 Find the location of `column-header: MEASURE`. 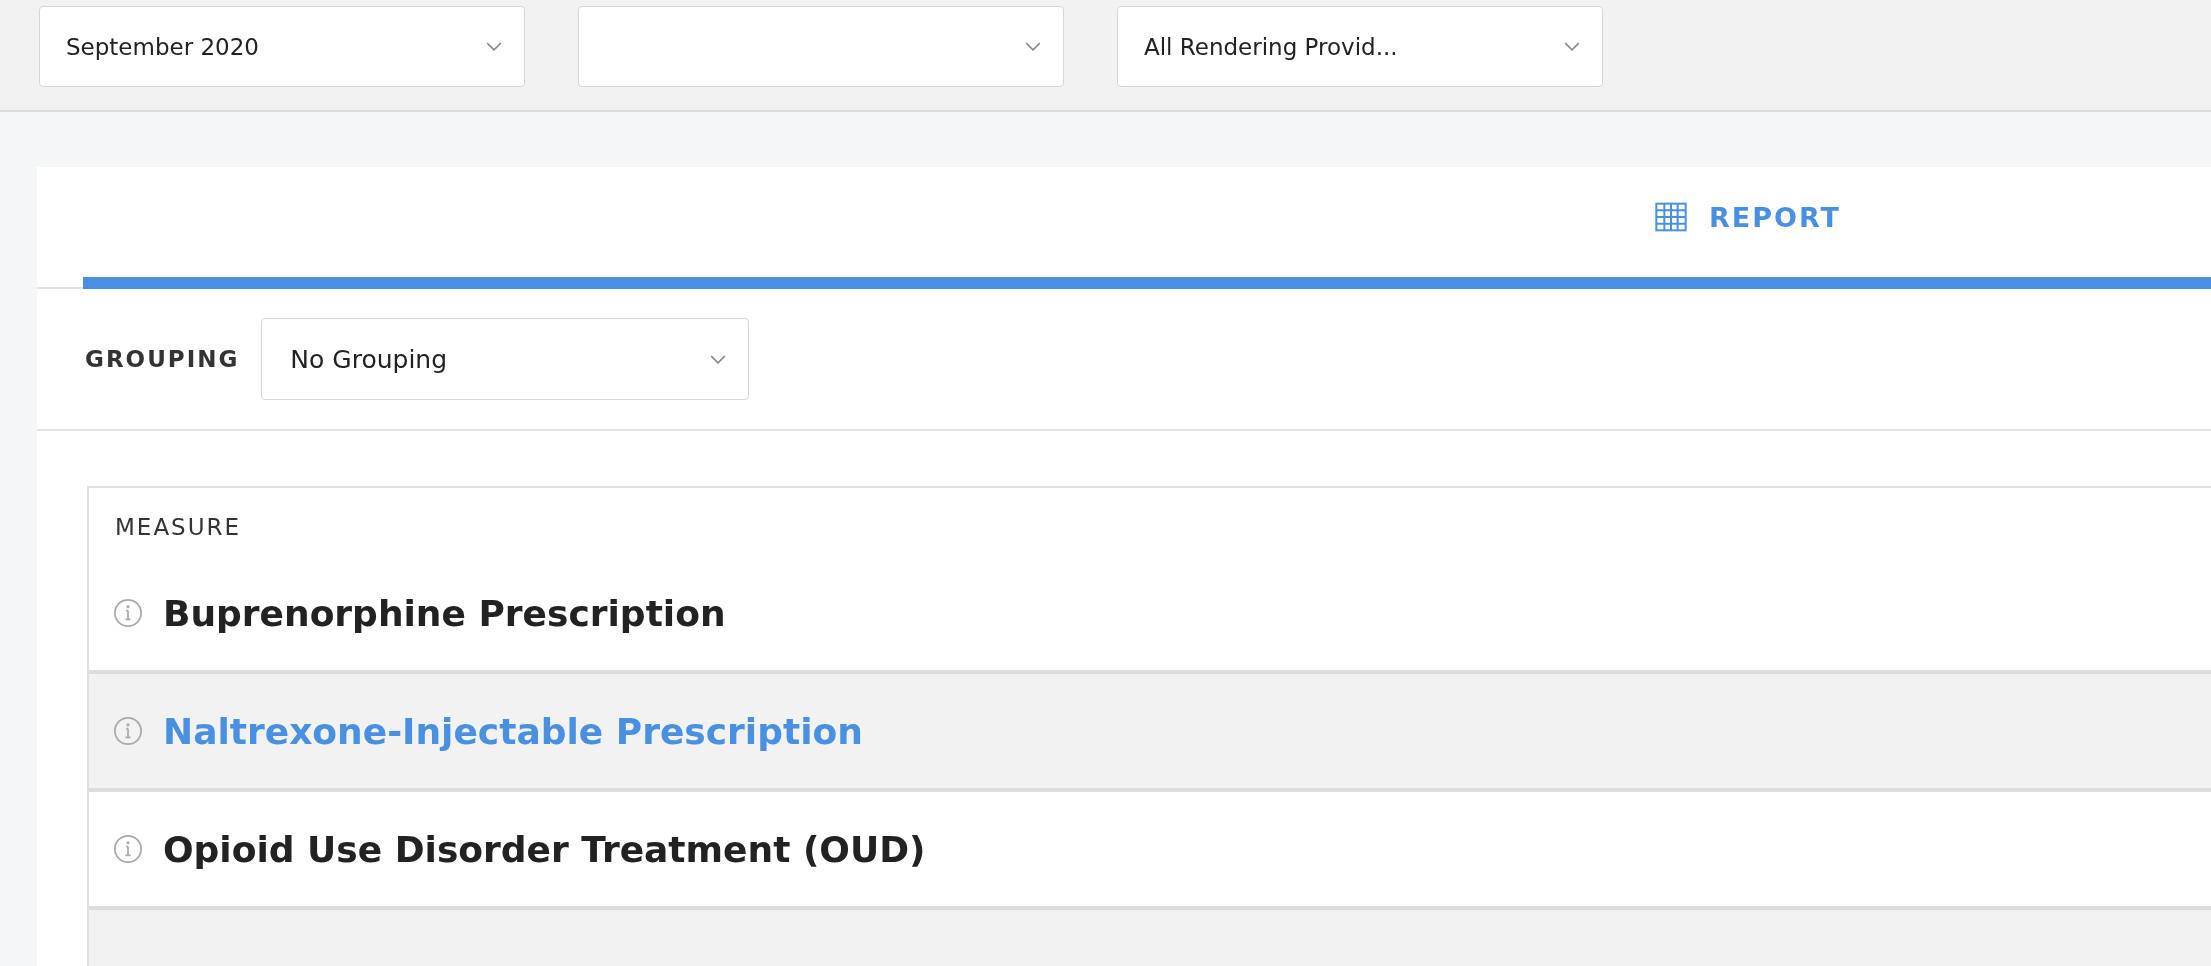

column-header: MEASURE is located at coordinates (178, 527).